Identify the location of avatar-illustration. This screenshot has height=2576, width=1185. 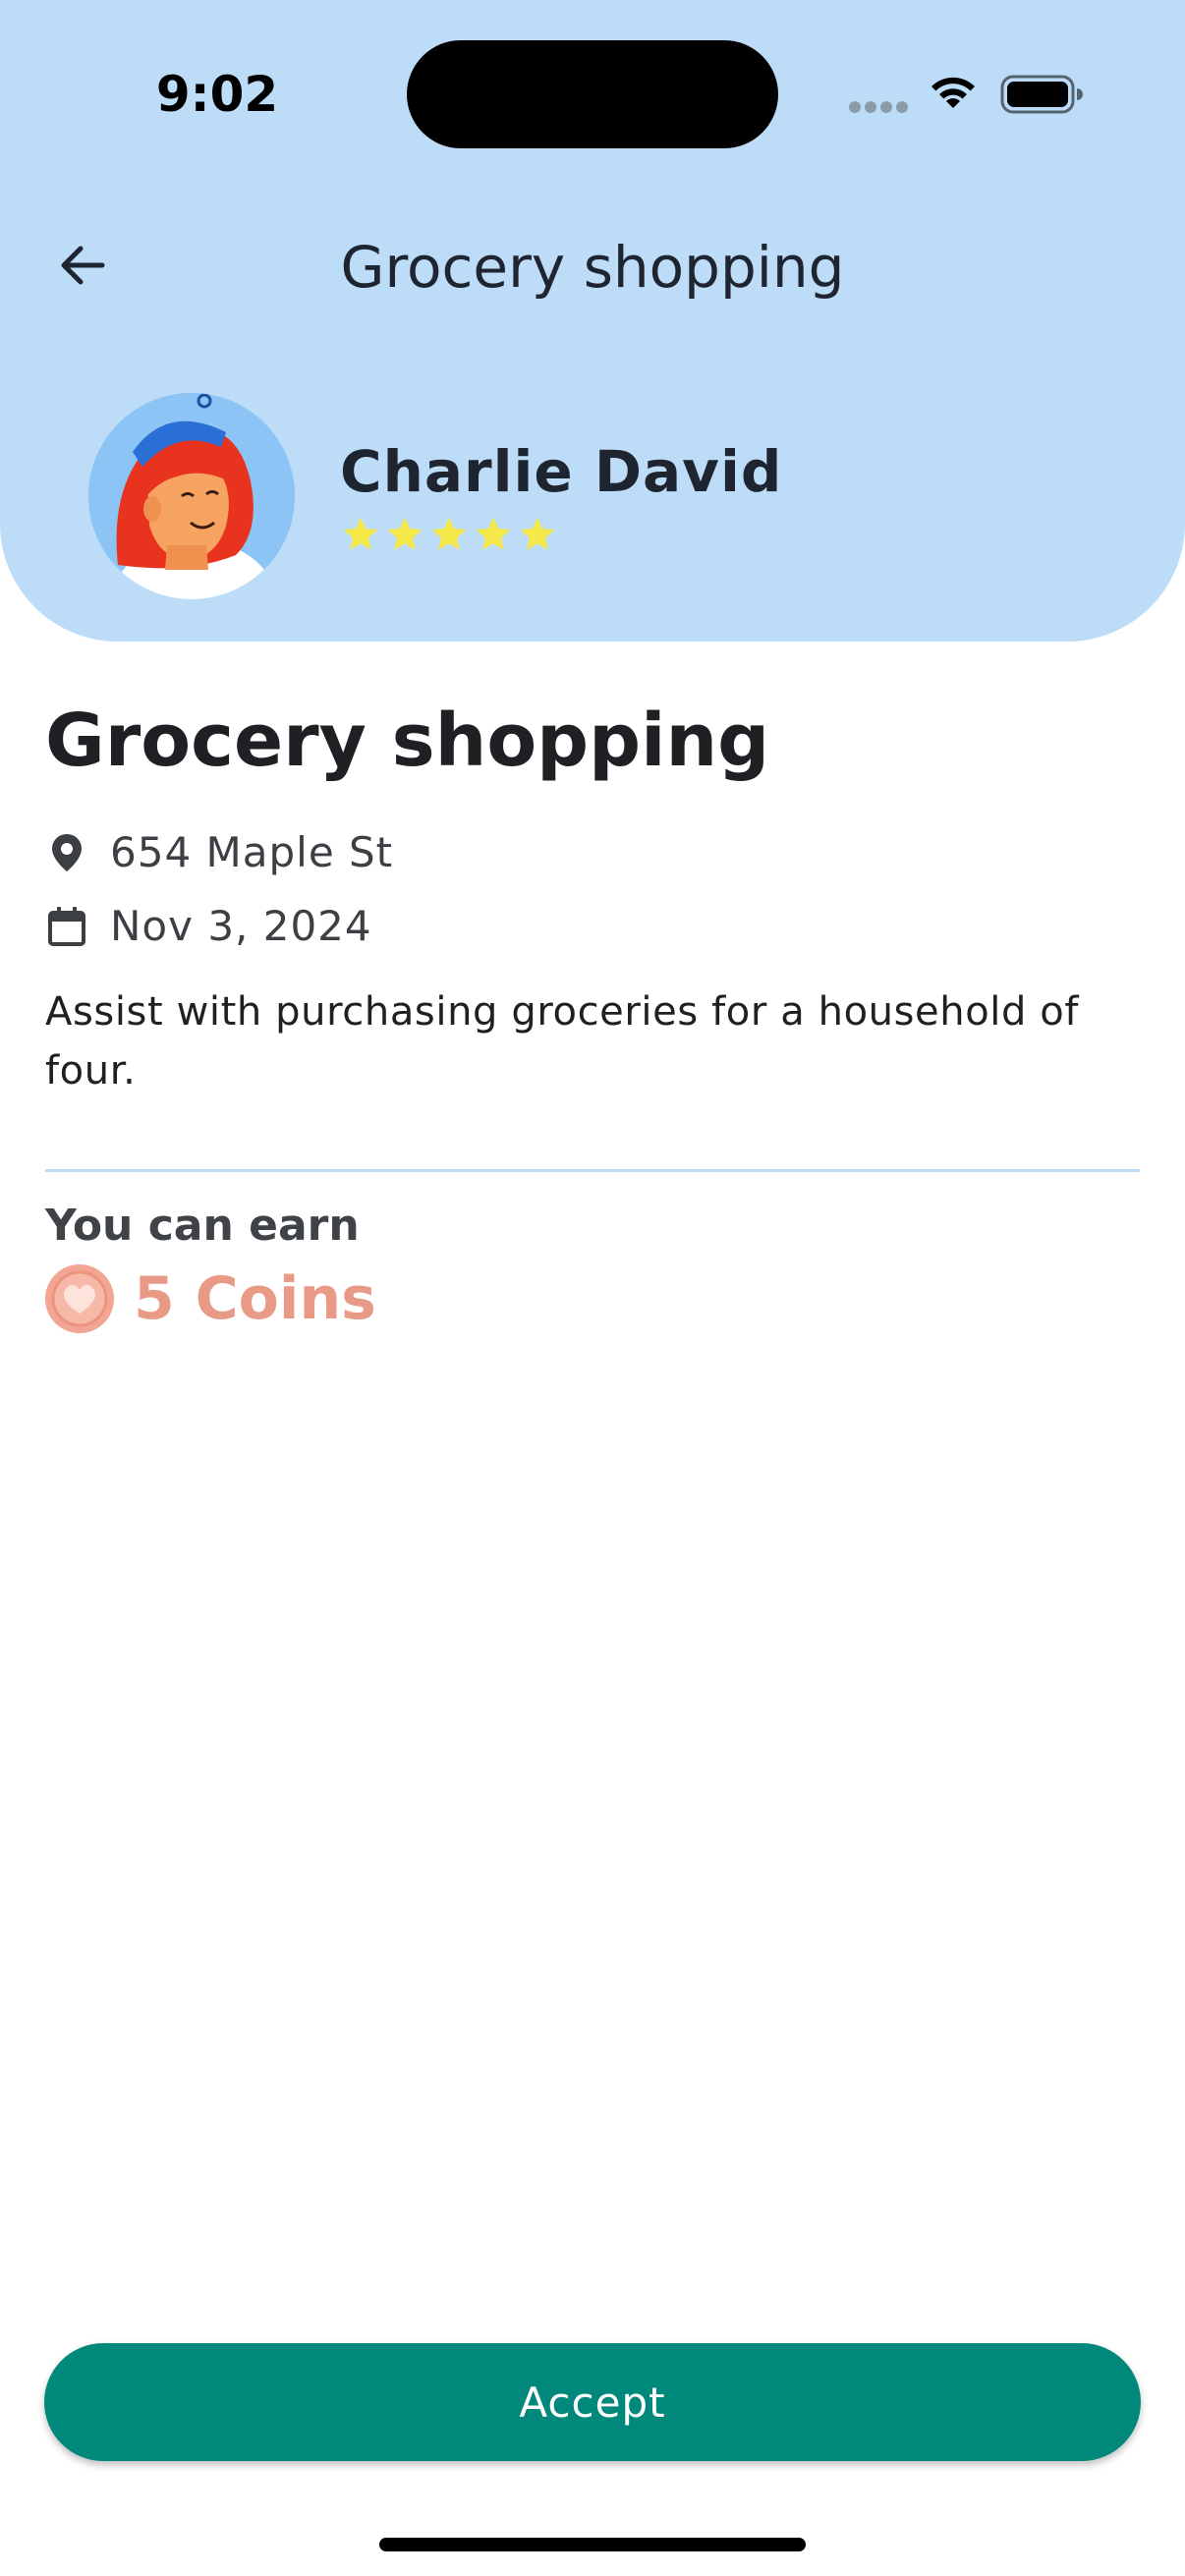
(192, 496).